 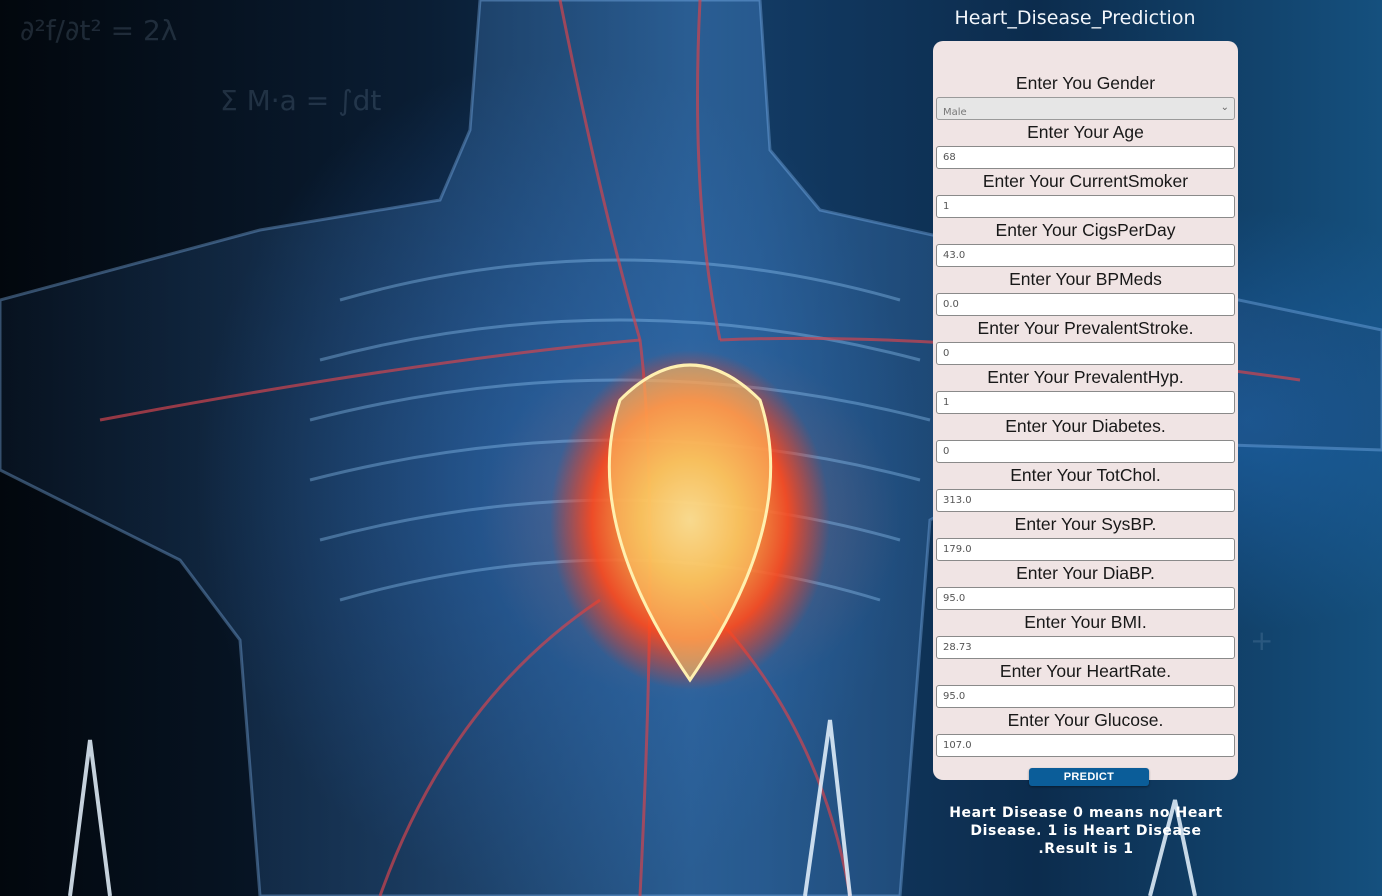 I want to click on bmi-input, so click(x=1085, y=647).